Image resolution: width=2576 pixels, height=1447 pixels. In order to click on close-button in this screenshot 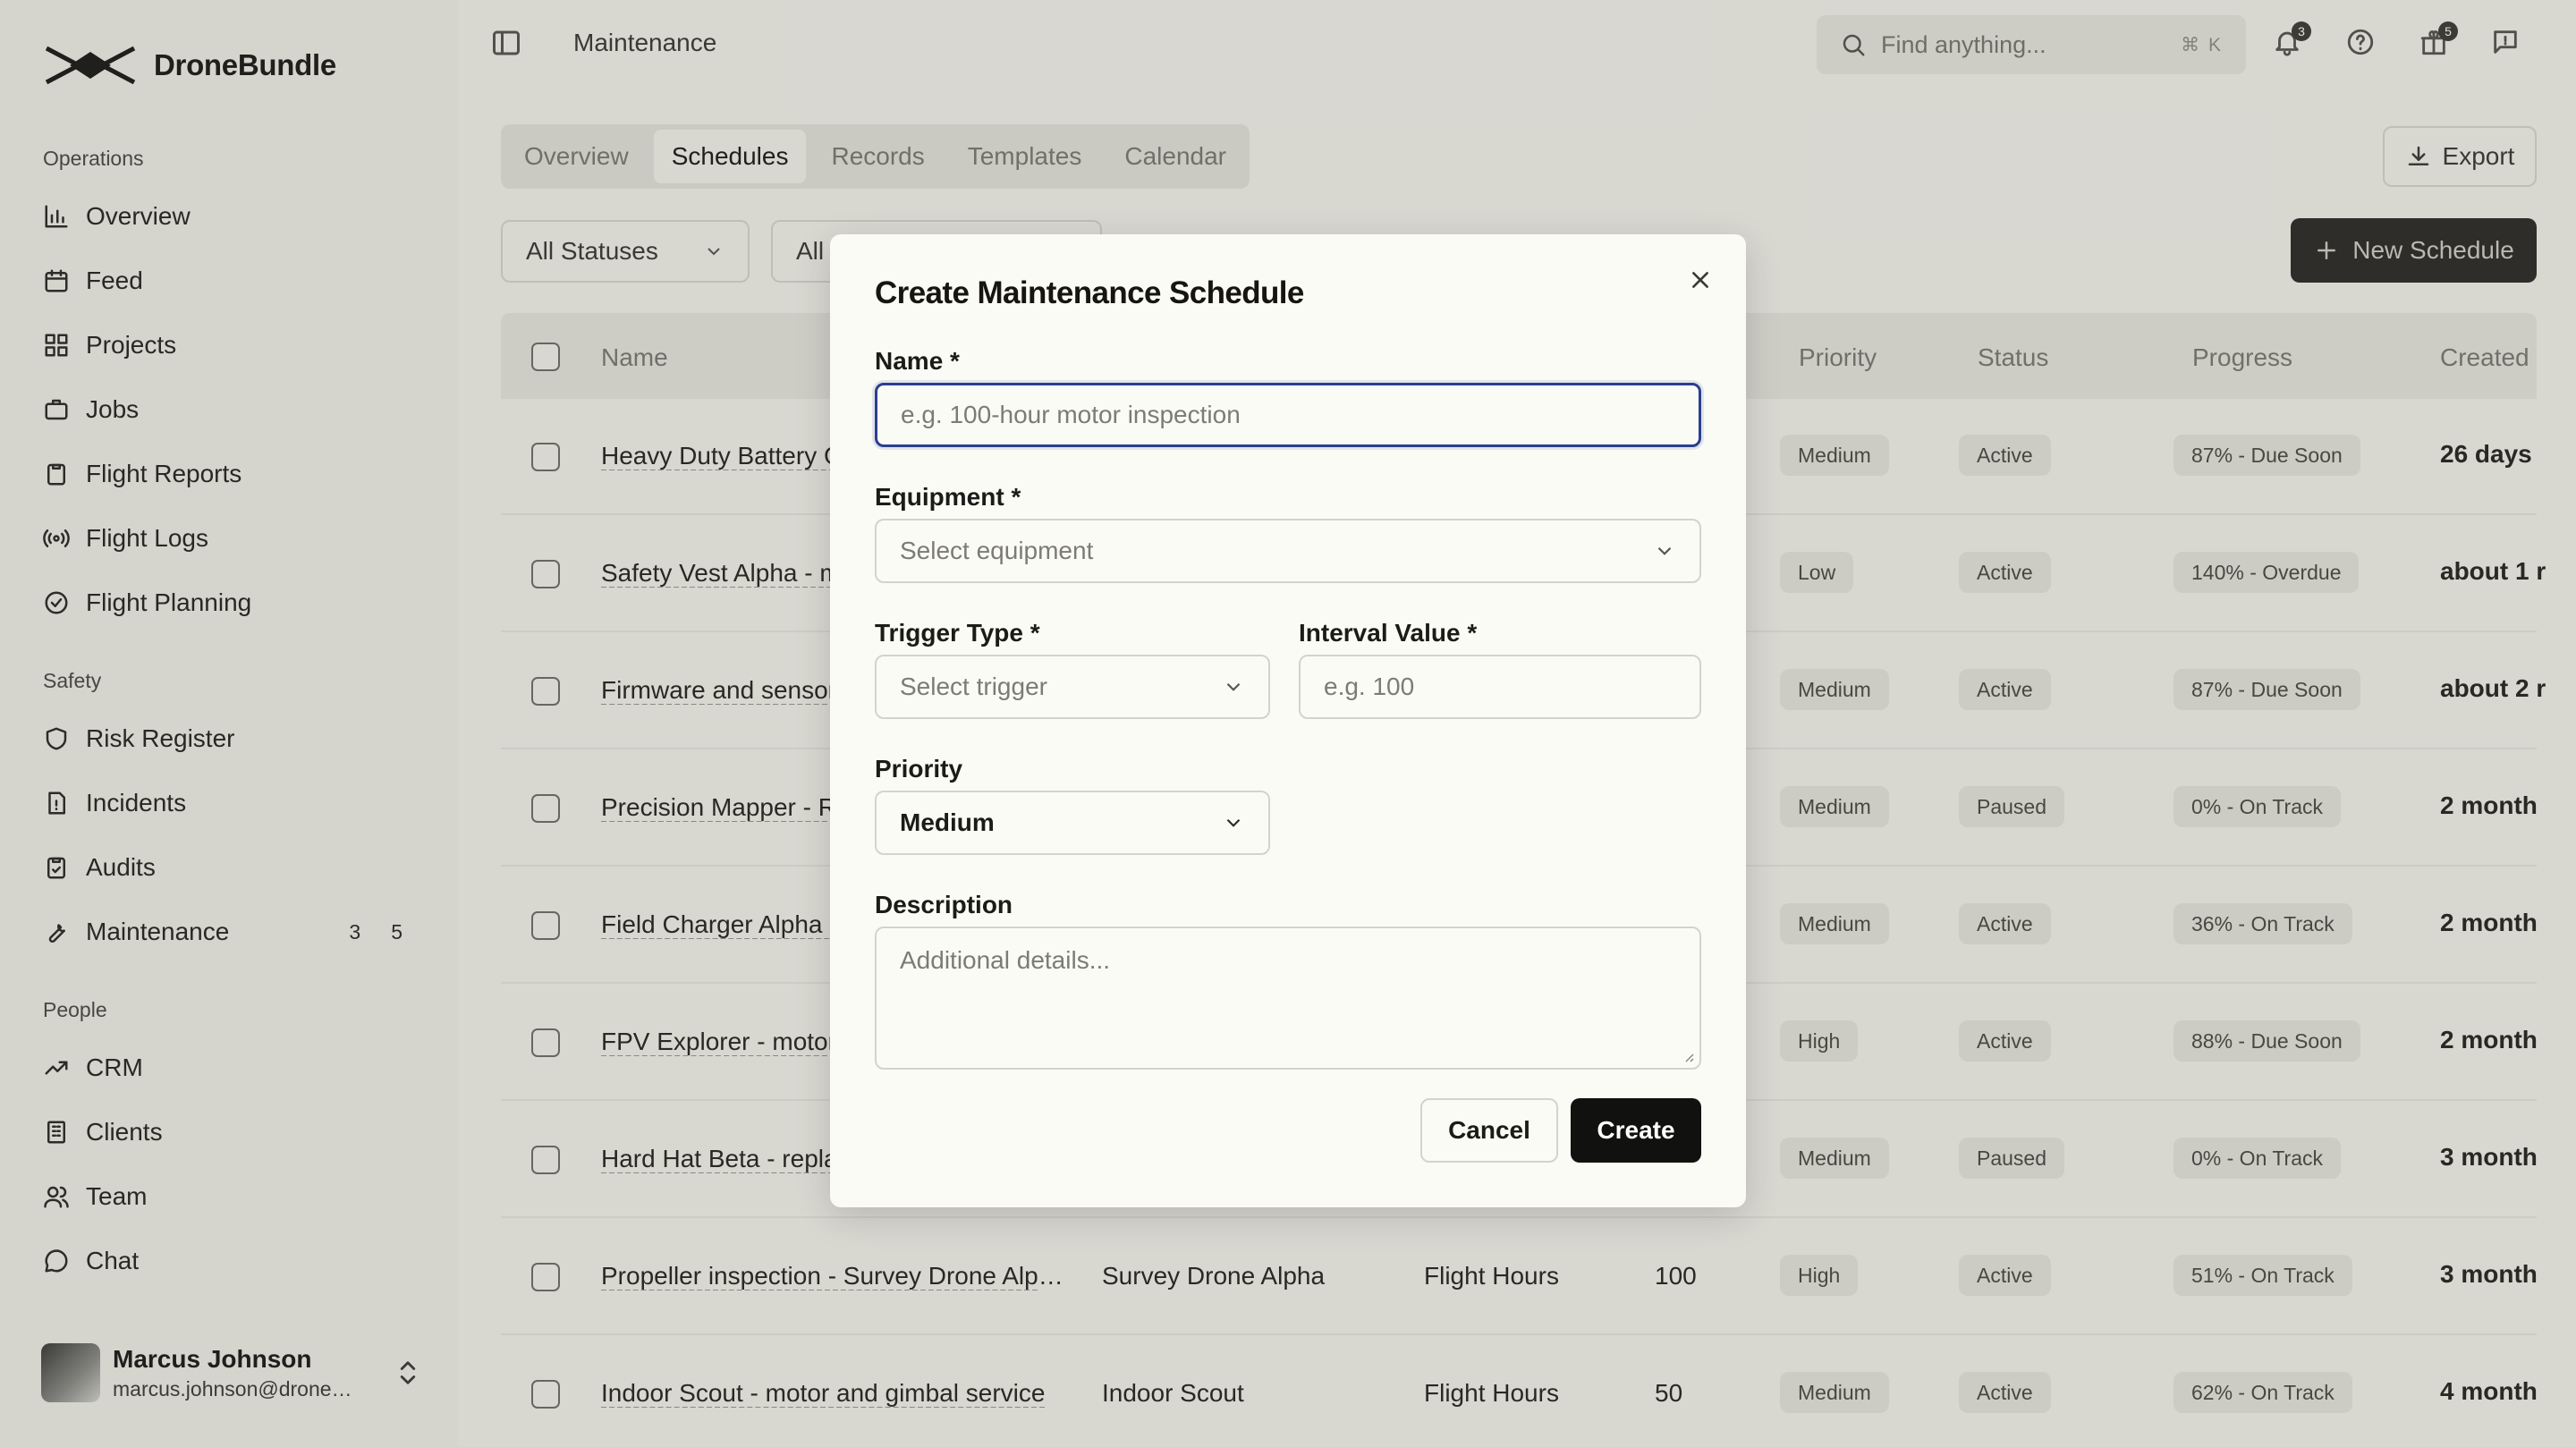, I will do `click(1700, 280)`.